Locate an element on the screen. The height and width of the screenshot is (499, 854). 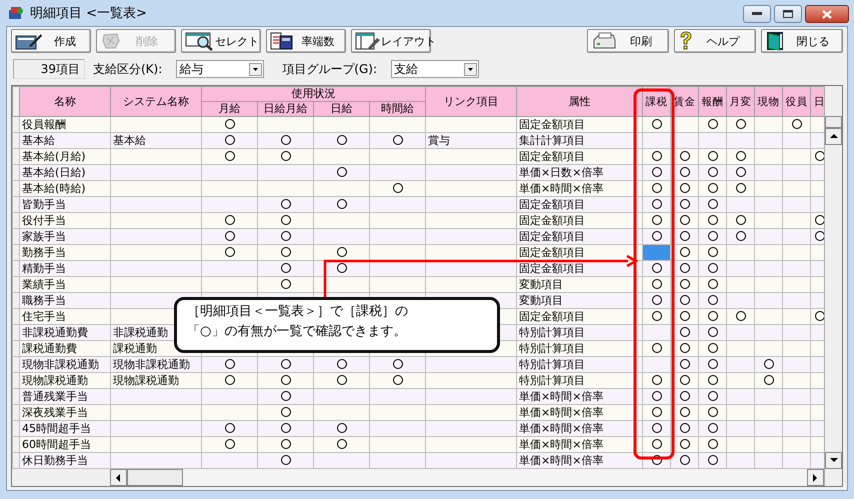
table-cell: 基本給(月給) is located at coordinates (65, 156).